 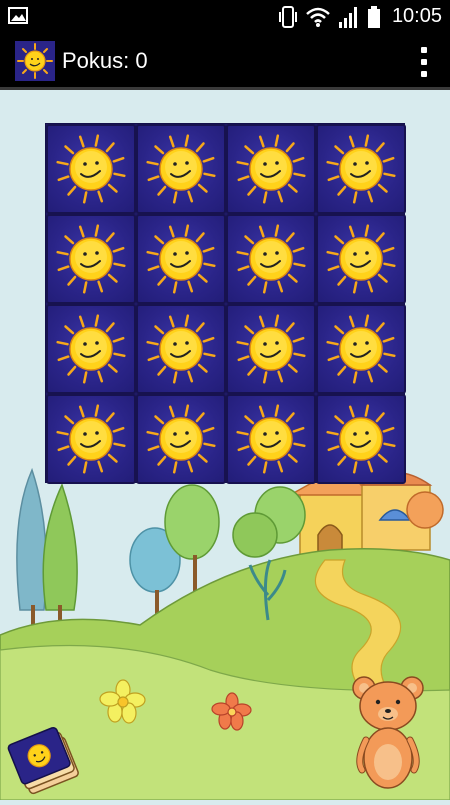 I want to click on card-stack-icon, so click(x=44, y=757).